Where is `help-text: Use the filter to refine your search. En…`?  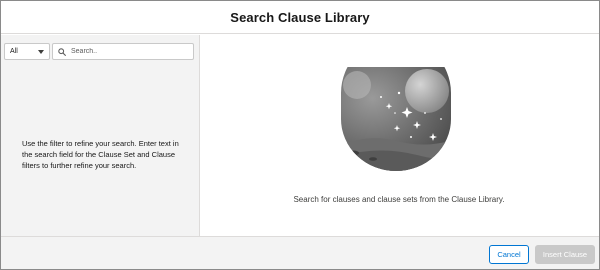 help-text: Use the filter to refine your search. En… is located at coordinates (100, 154).